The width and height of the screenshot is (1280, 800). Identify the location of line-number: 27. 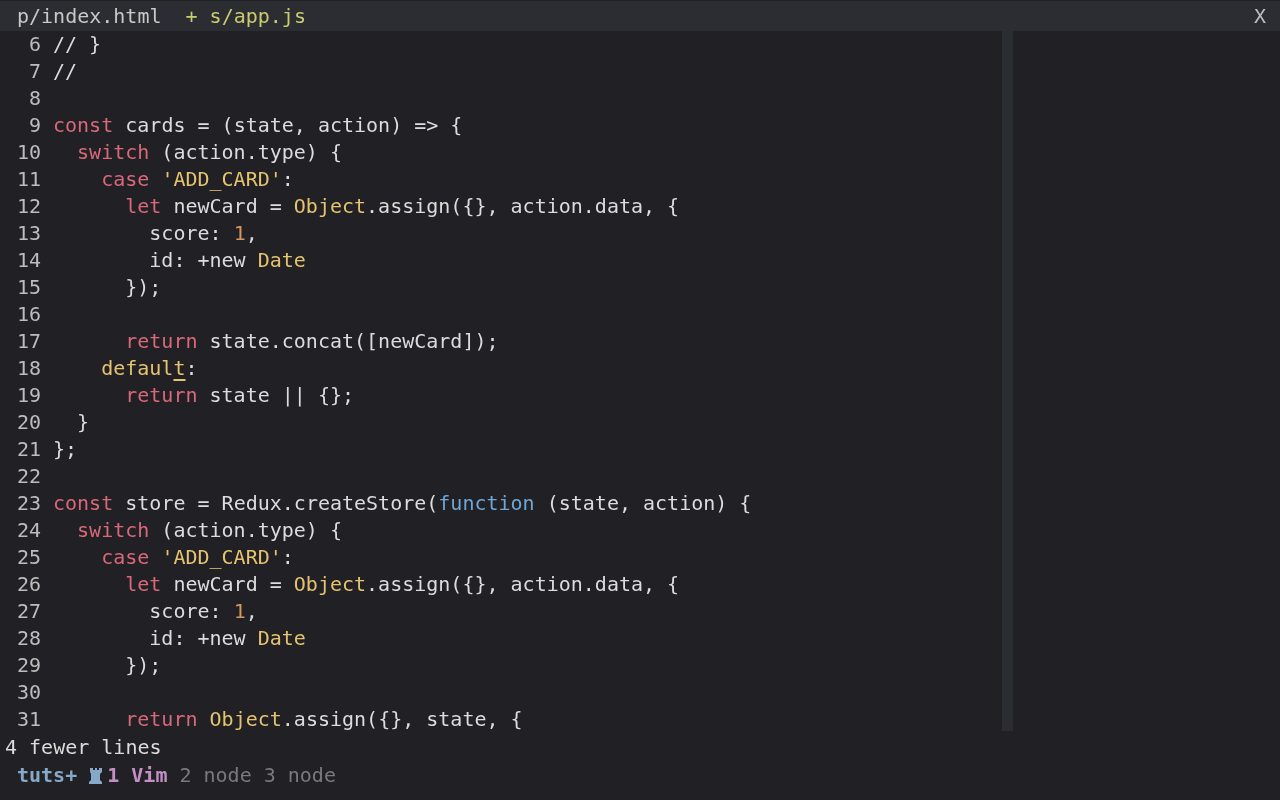
(28, 611).